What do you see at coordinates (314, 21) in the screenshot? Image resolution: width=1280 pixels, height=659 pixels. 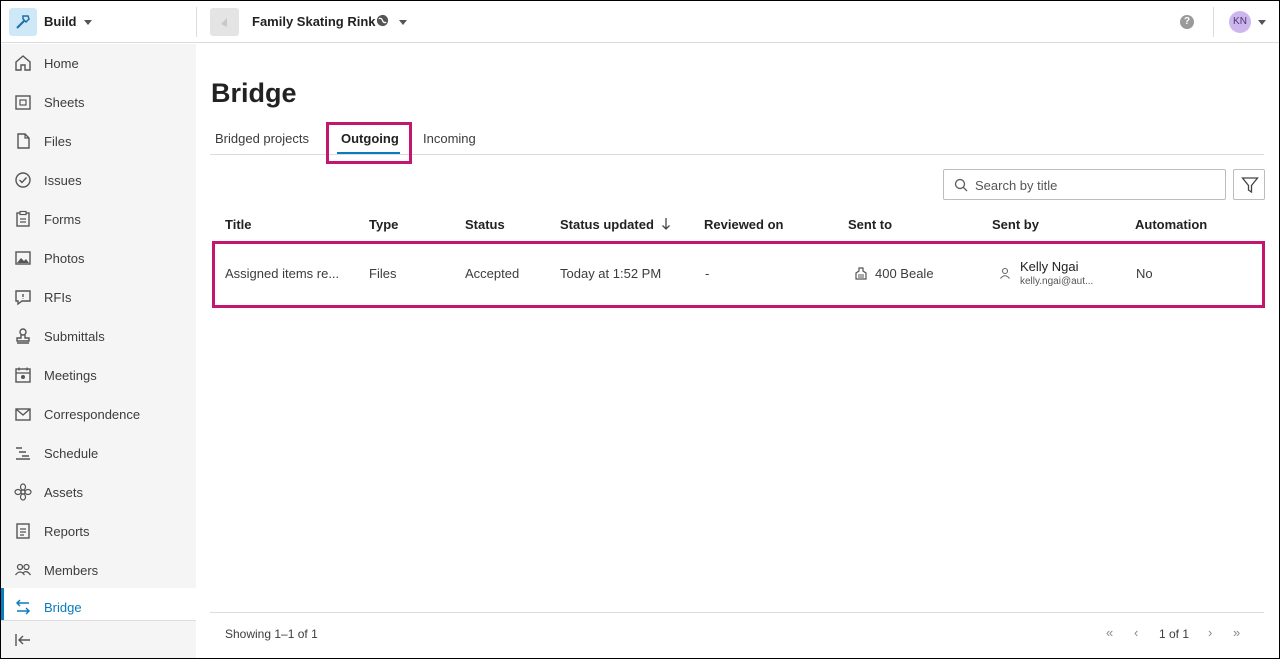 I see `project-name: Family Skating Rink` at bounding box center [314, 21].